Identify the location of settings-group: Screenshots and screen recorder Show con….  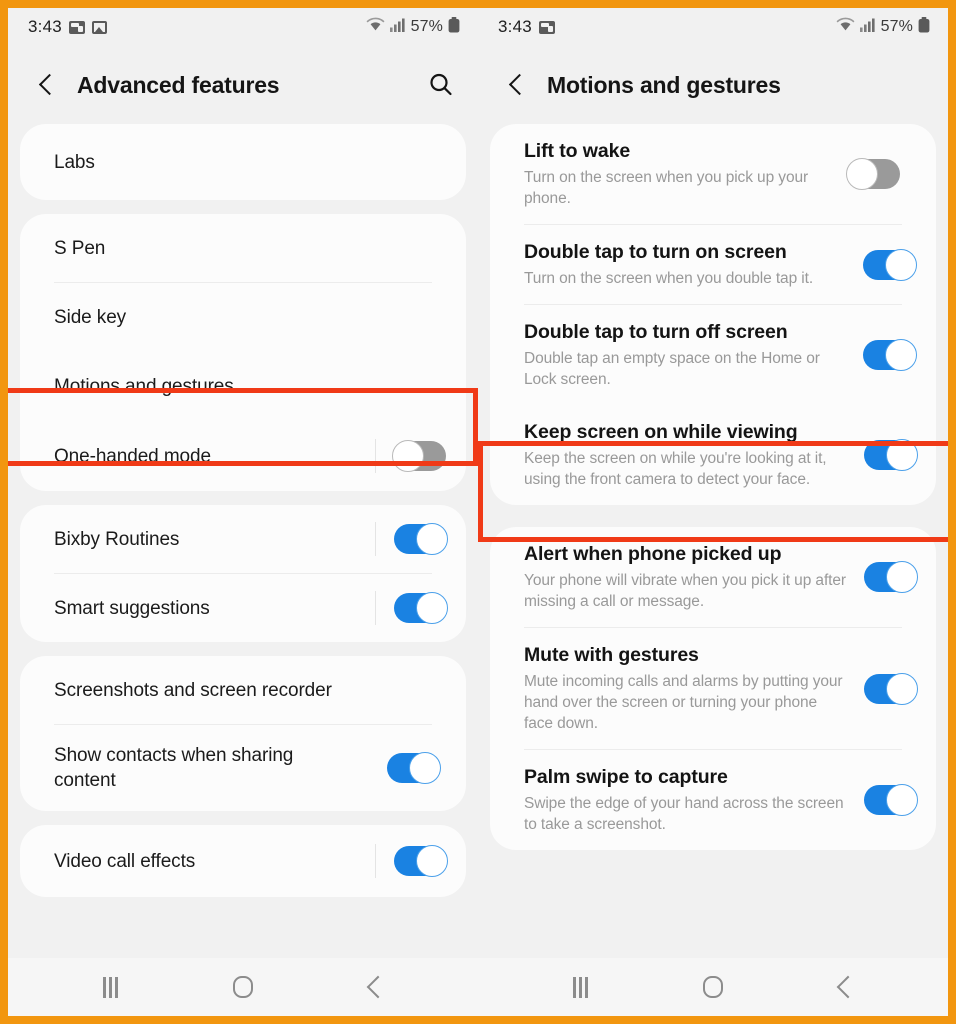
(243, 733).